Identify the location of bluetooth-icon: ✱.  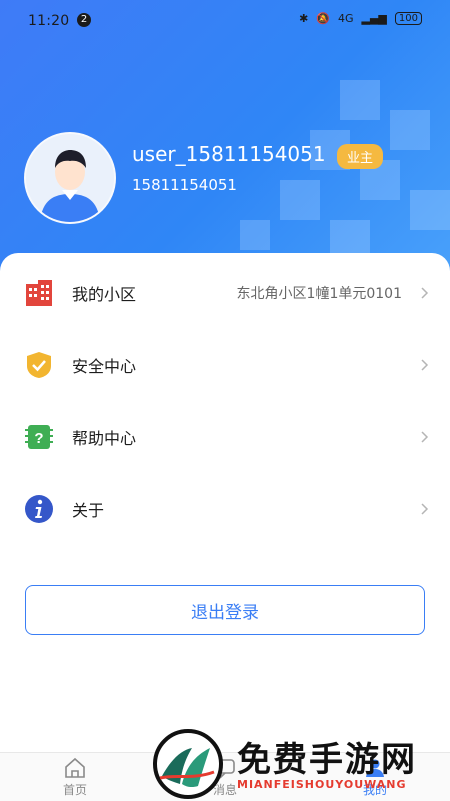
(304, 18).